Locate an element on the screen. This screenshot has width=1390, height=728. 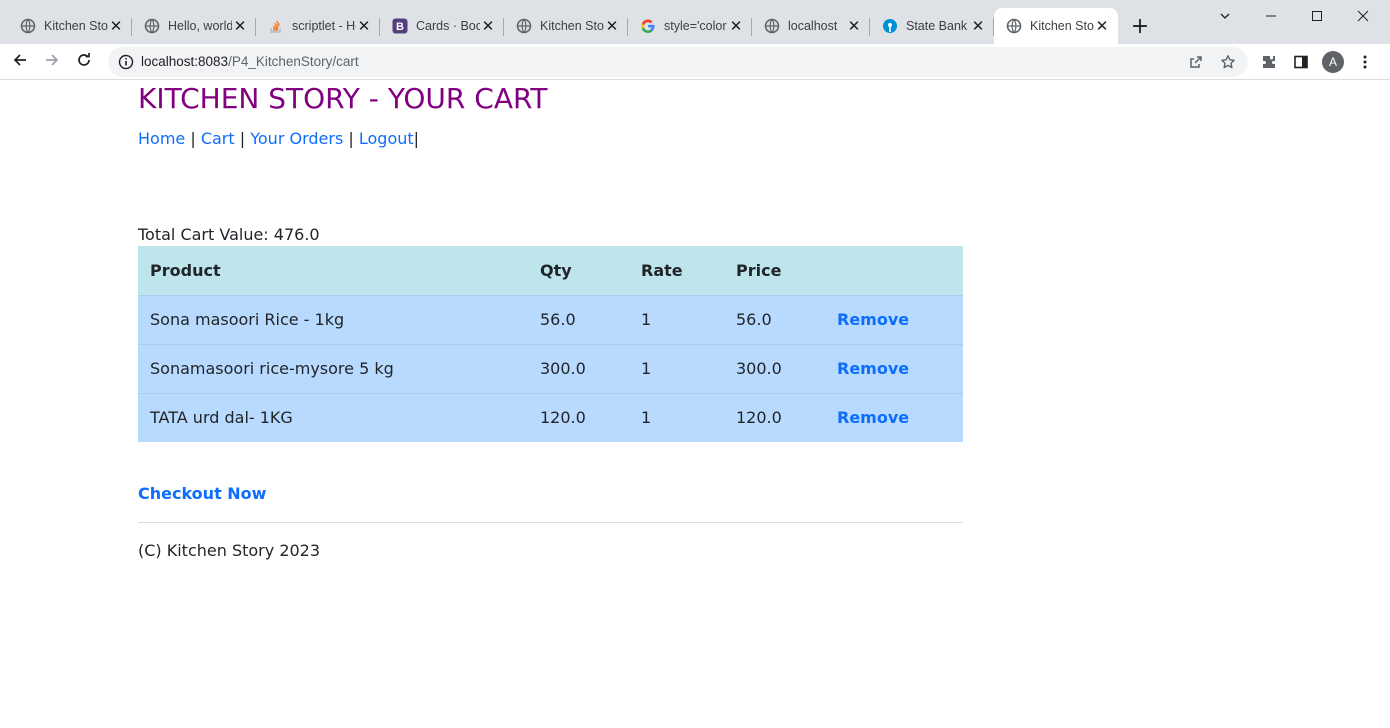
total-cart-value: Total Cart Value: 476.0 is located at coordinates (229, 234).